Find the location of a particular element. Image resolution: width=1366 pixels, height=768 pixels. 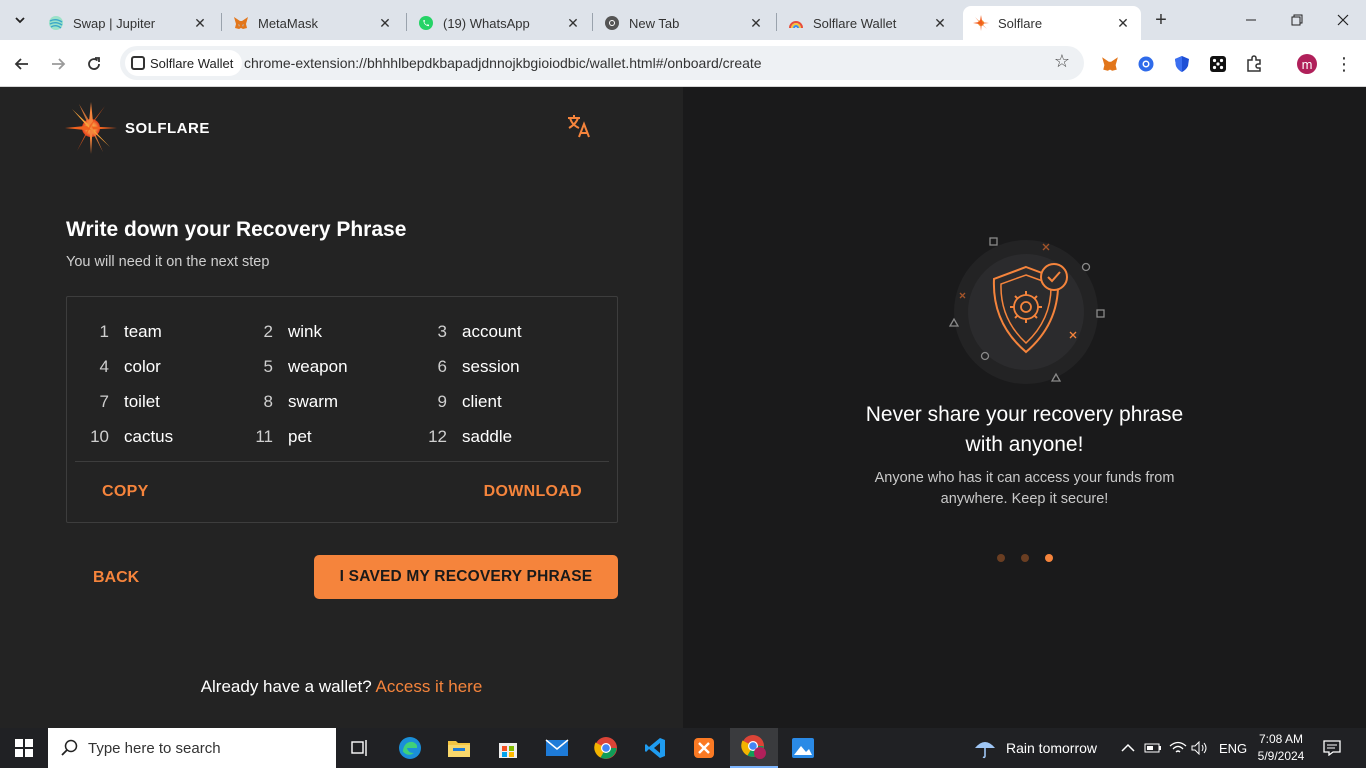

taskbar-mail is located at coordinates (557, 748).